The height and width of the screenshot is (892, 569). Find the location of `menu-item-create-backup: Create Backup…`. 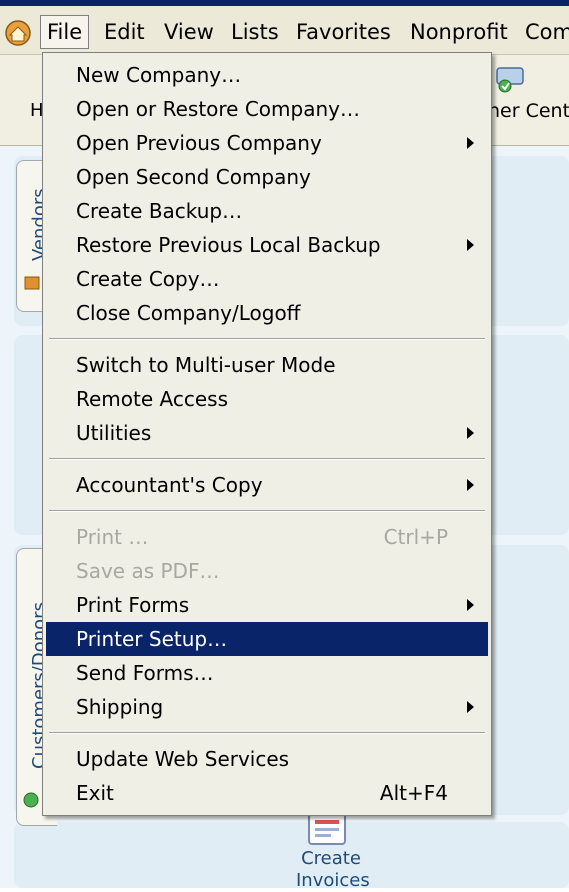

menu-item-create-backup: Create Backup… is located at coordinates (267, 211).